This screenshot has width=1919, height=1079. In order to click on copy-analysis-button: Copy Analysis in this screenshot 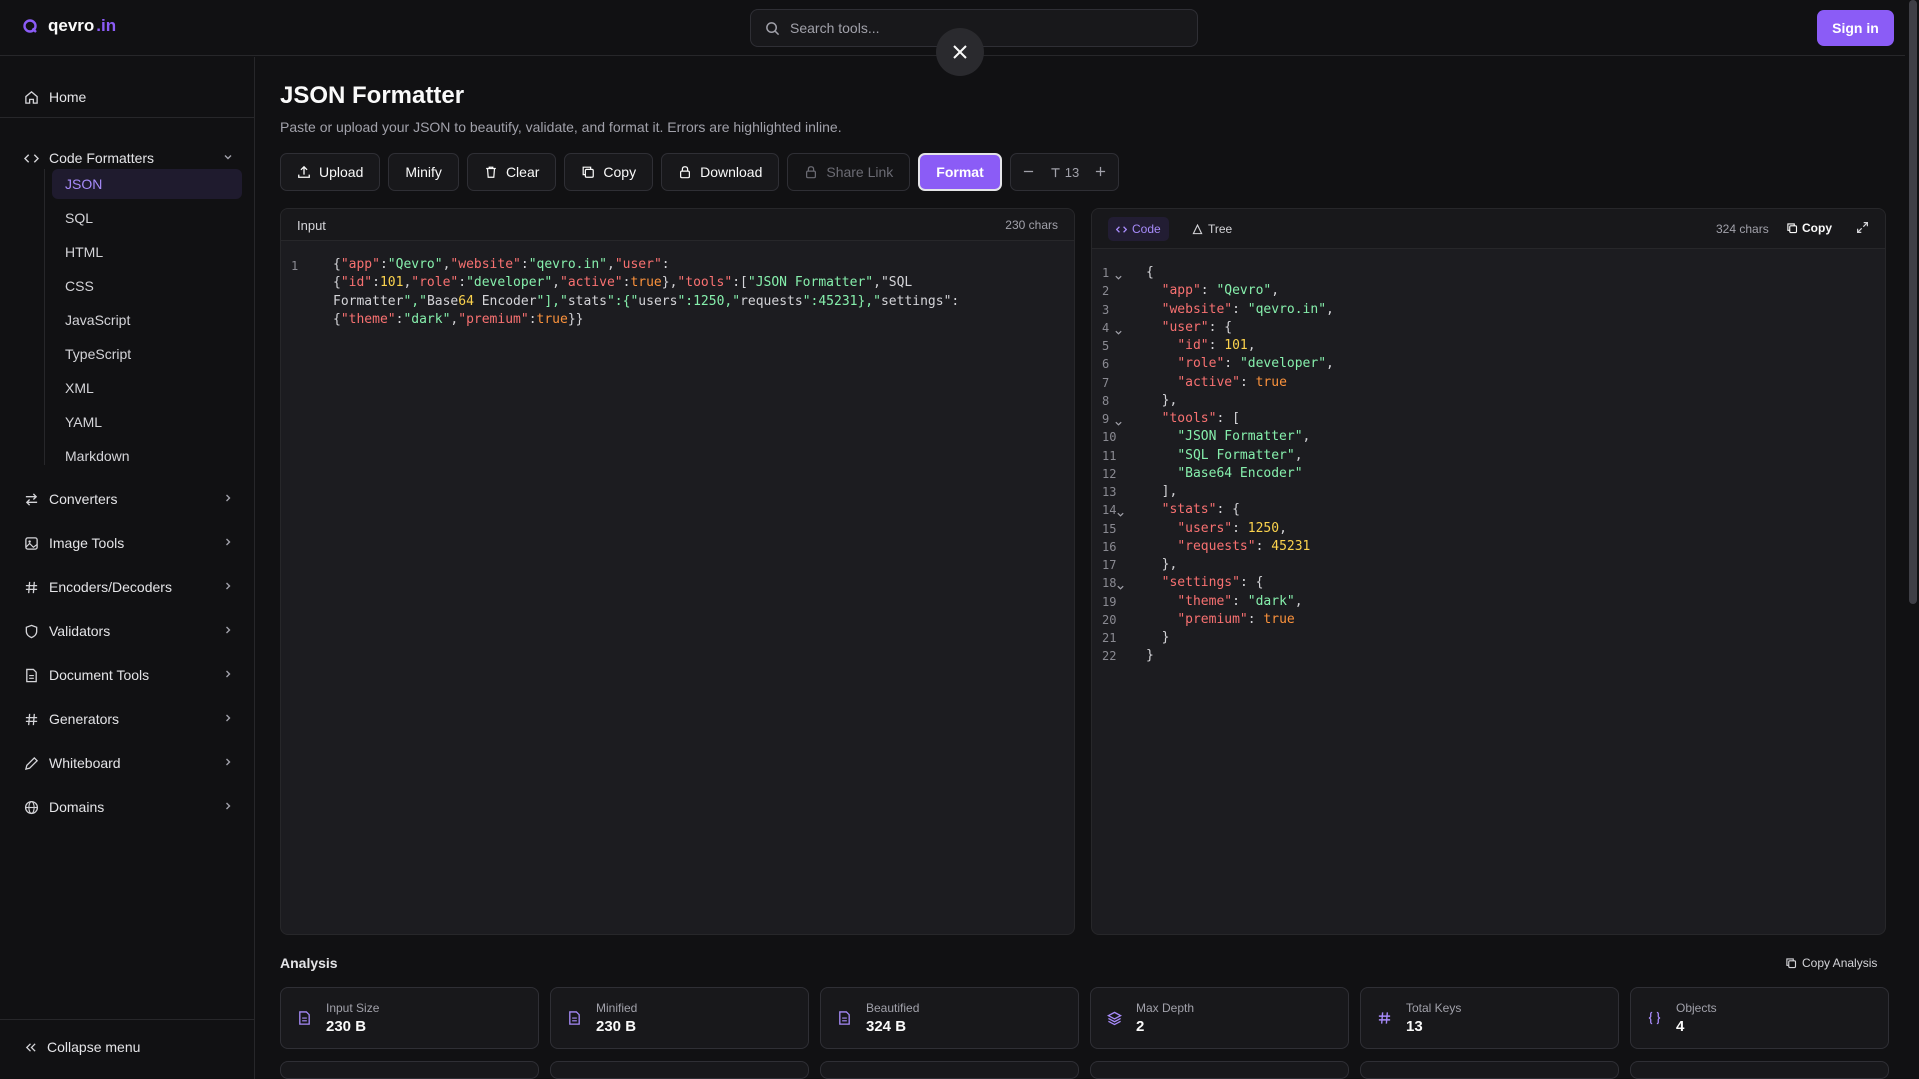, I will do `click(1831, 963)`.